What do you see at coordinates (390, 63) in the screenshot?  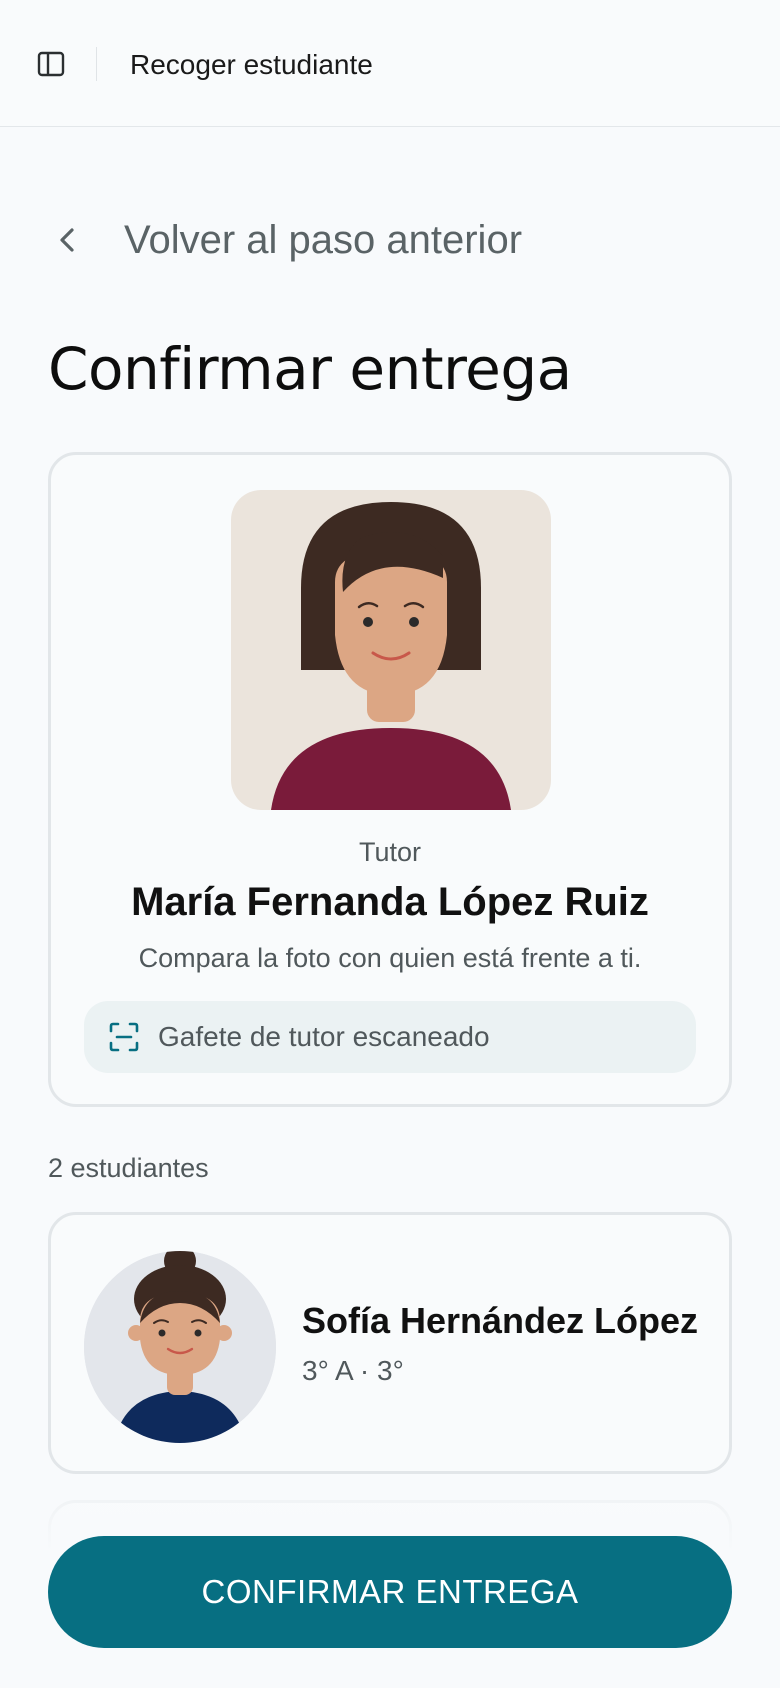 I see `top-bar: Recoger estudiante` at bounding box center [390, 63].